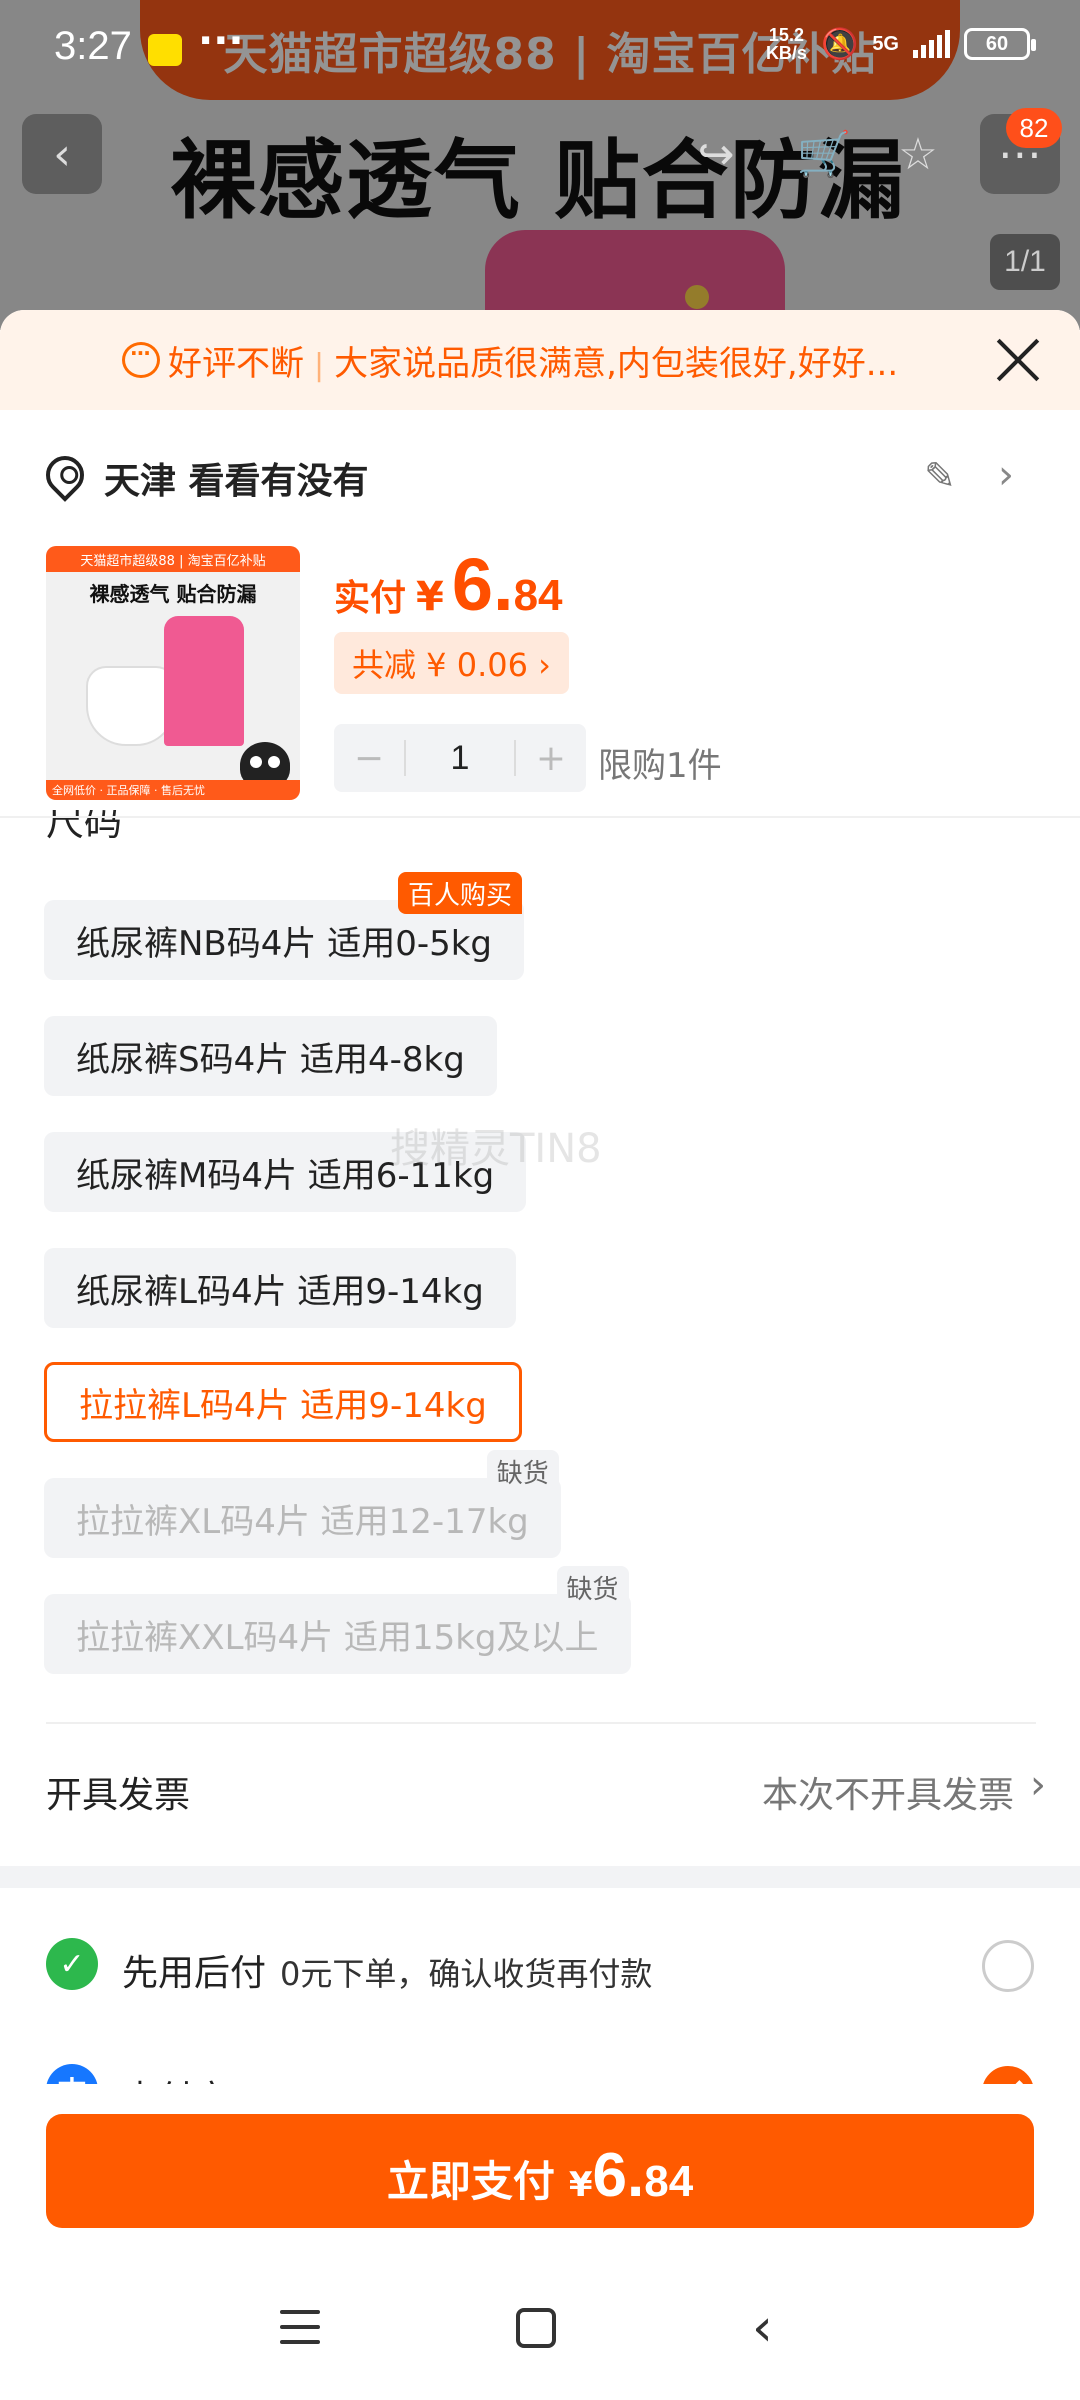 The width and height of the screenshot is (1080, 2400). Describe the element at coordinates (580, 2185) in the screenshot. I see `pay-button-currency: ¥` at that location.